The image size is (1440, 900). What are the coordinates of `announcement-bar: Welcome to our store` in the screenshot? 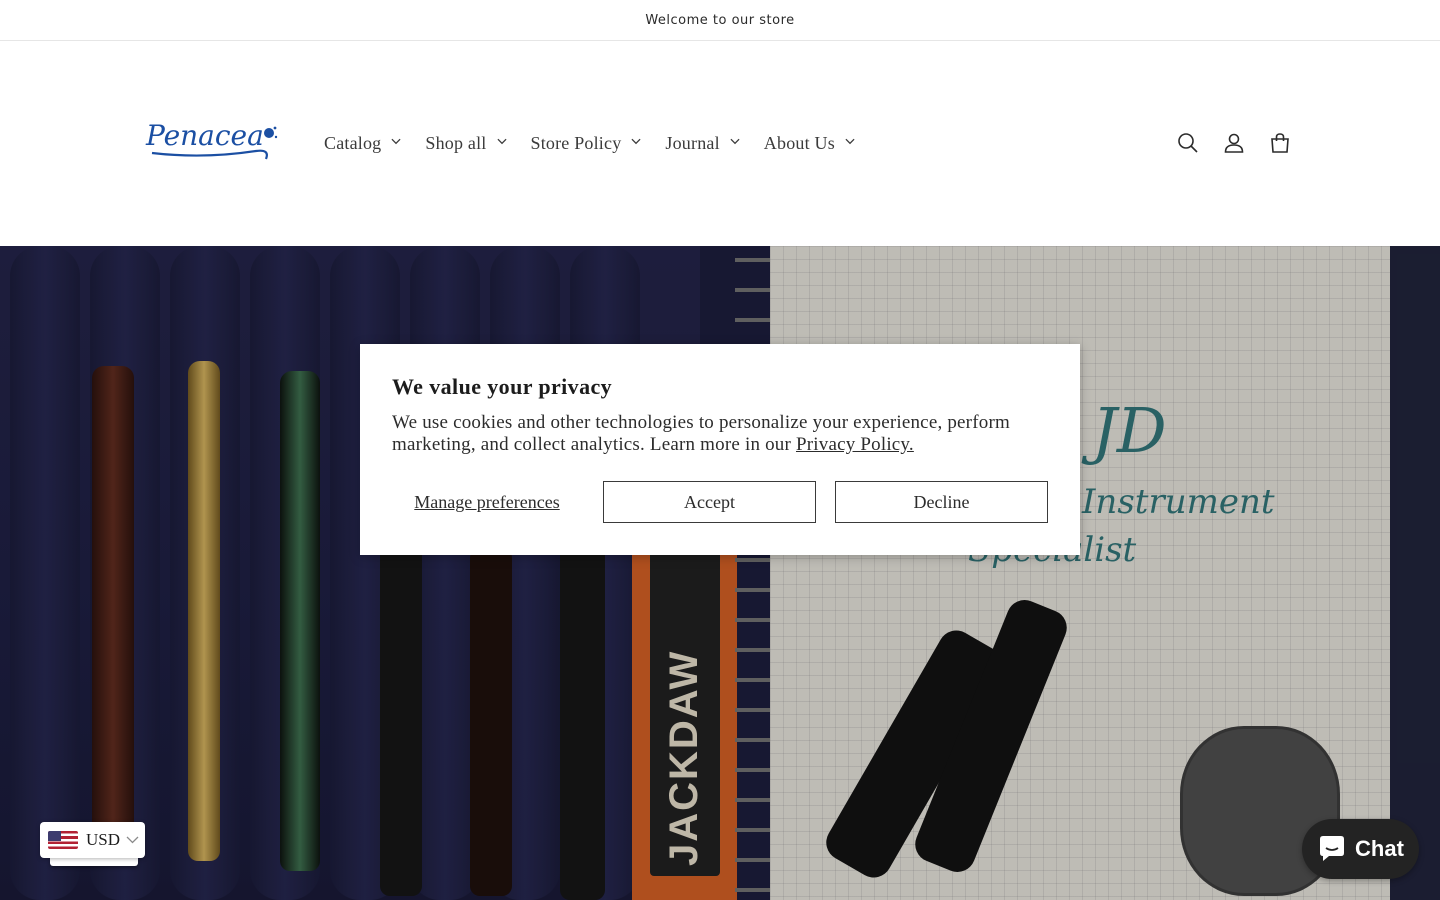 It's located at (720, 20).